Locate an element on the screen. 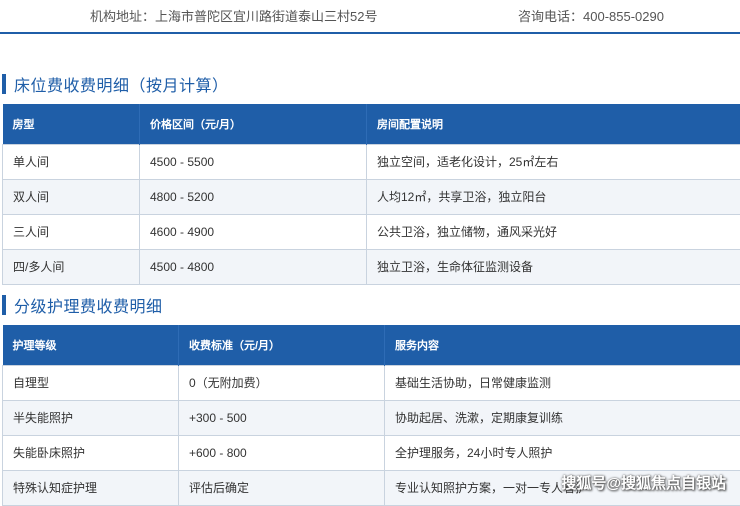 This screenshot has width=740, height=506. cell-room-type: 四/多人间 is located at coordinates (71, 266).